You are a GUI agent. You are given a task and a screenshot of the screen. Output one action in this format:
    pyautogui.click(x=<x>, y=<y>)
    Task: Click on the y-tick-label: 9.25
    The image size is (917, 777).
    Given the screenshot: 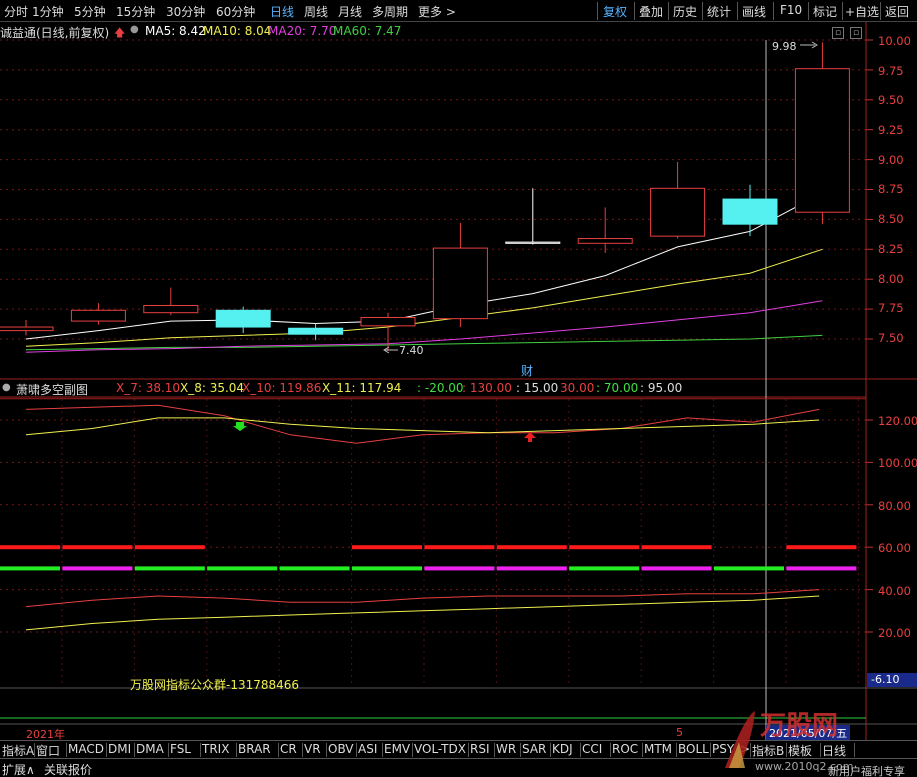 What is the action you would take?
    pyautogui.click(x=891, y=130)
    